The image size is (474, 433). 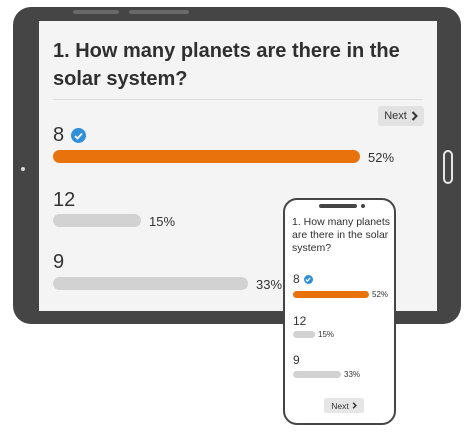 I want to click on tablet-home-button, so click(x=448, y=167).